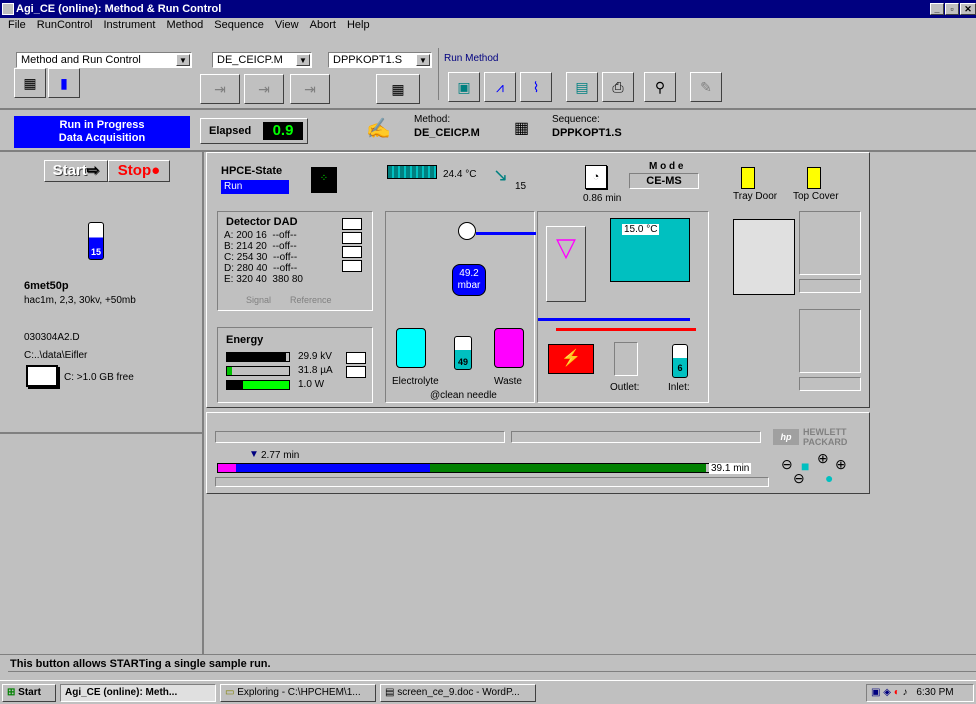 The image size is (976, 704). What do you see at coordinates (501, 175) in the screenshot?
I see `syringe-icon: ↘` at bounding box center [501, 175].